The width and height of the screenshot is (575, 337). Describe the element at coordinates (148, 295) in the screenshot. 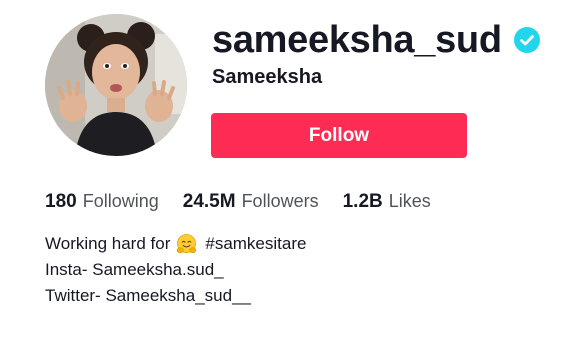

I see `bio-line: Twitter- Sameeksha_sud__` at that location.